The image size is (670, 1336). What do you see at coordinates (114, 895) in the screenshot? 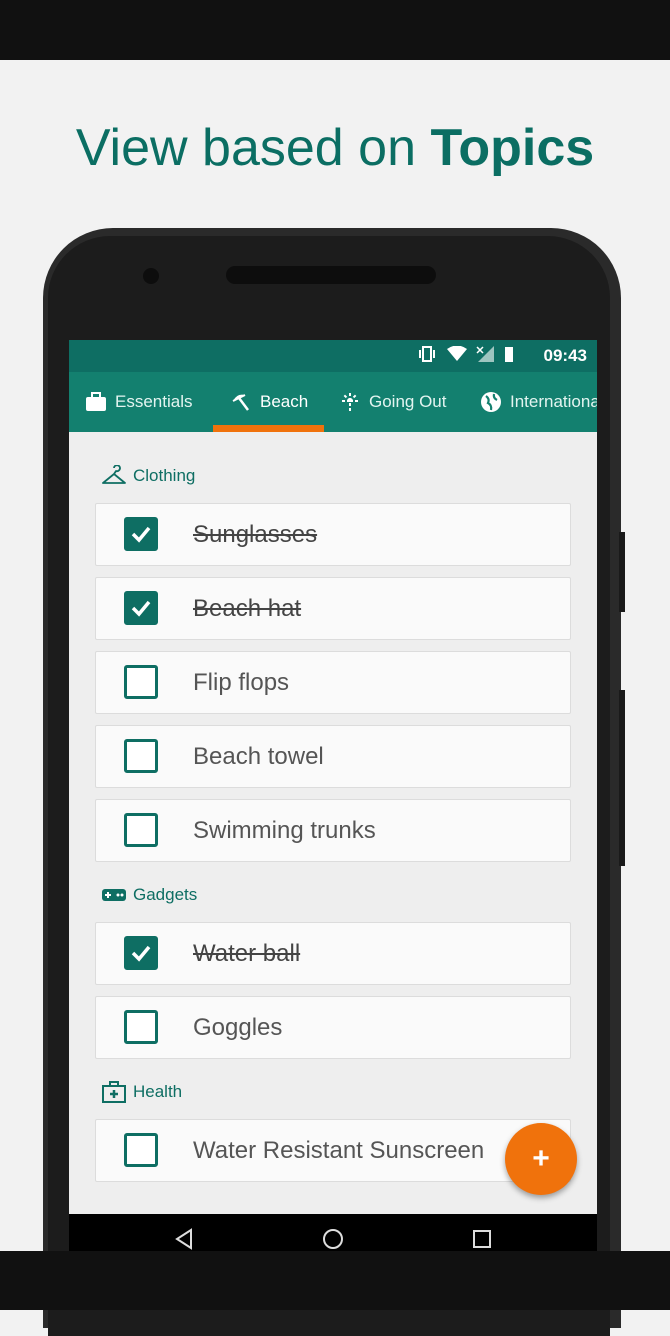
I see `gamepad-icon` at bounding box center [114, 895].